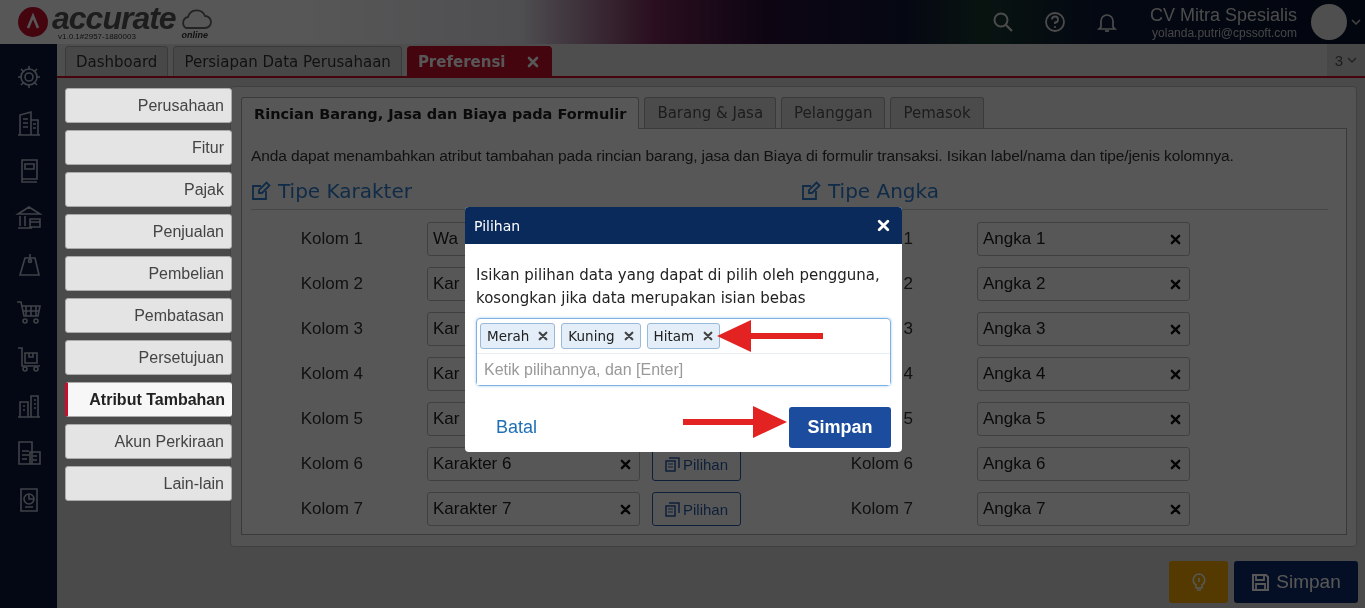 This screenshot has height=608, width=1365. What do you see at coordinates (440, 113) in the screenshot?
I see `form-tab: Rincian Barang, Jasa dan Biaya pada Formulir` at bounding box center [440, 113].